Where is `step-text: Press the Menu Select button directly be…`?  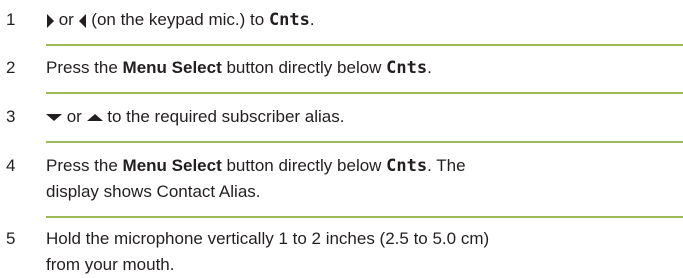
step-text: Press the Menu Select button directly be… is located at coordinates (364, 68).